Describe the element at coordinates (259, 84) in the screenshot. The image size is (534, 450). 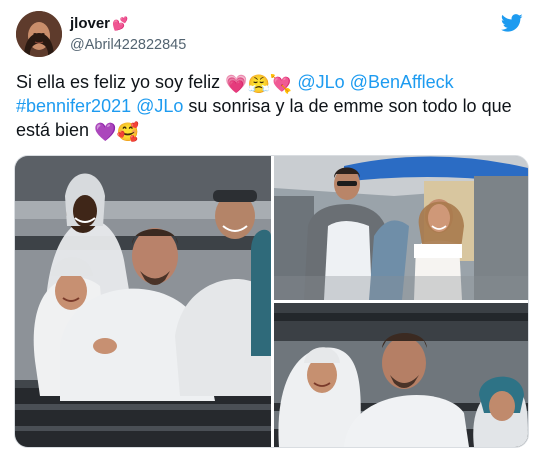
I see `tweet-emoji-group: 💗😤💘` at that location.